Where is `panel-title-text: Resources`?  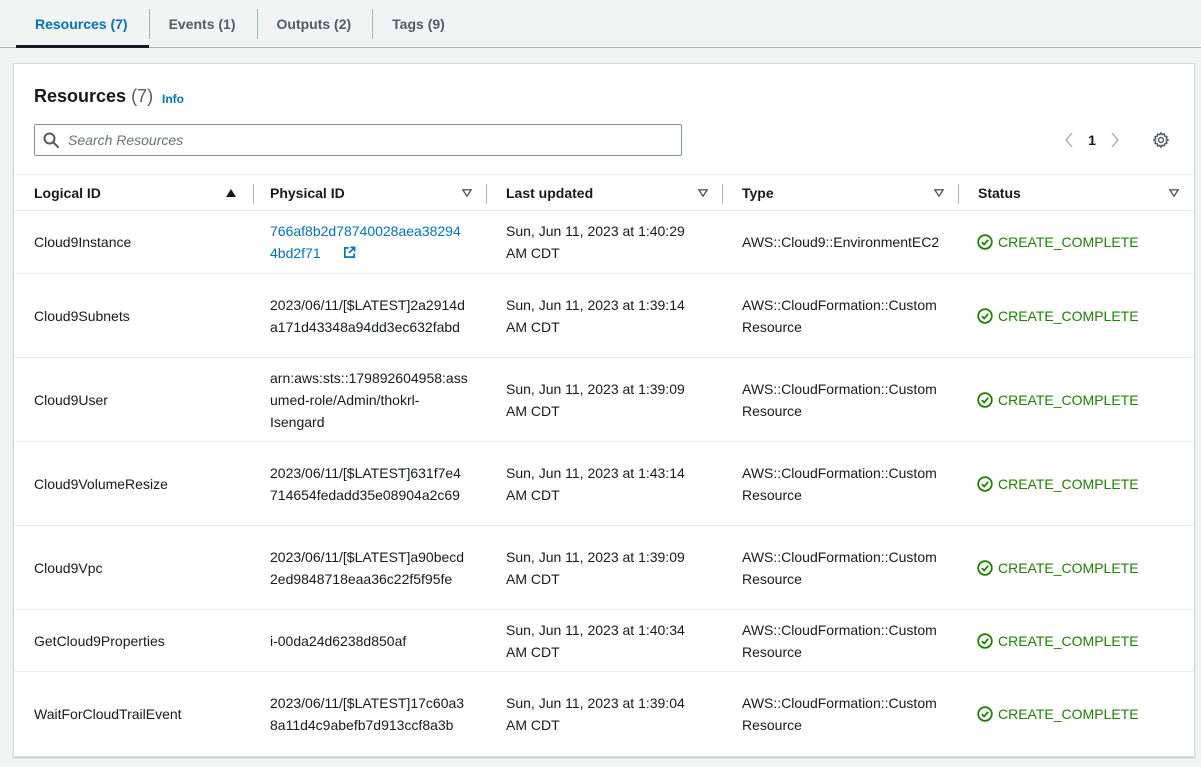
panel-title-text: Resources is located at coordinates (80, 96).